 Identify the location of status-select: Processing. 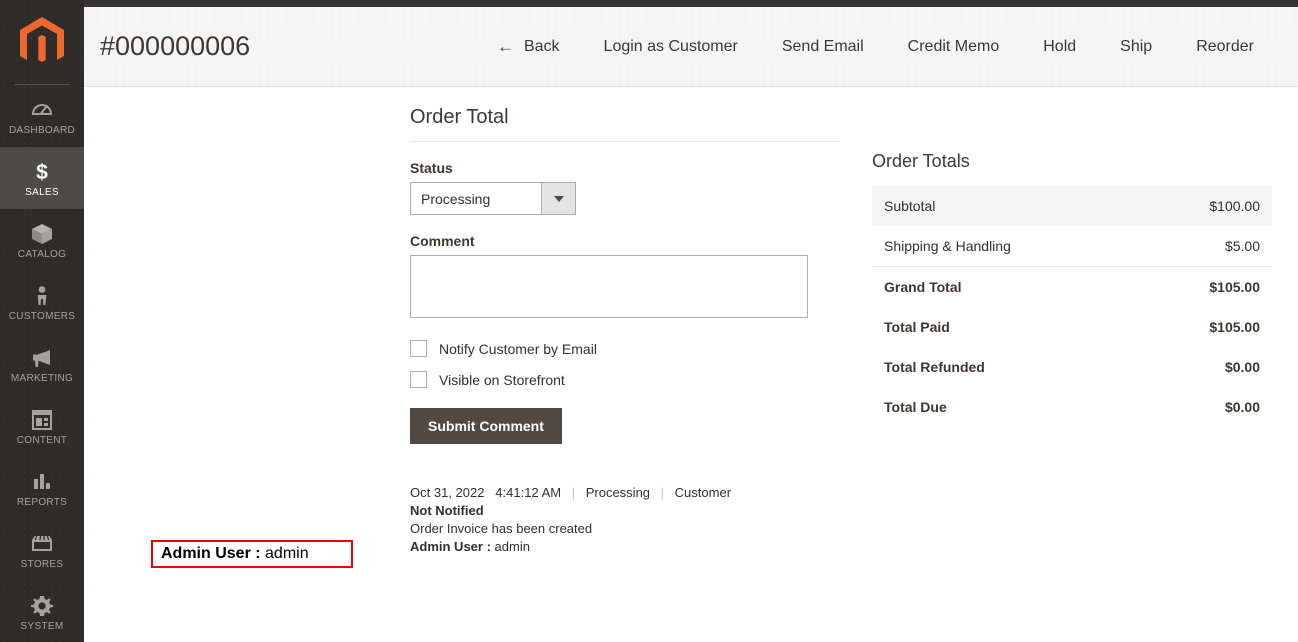
(493, 198).